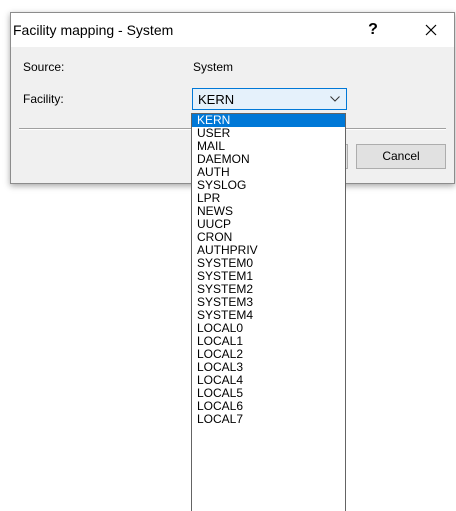 The image size is (456, 511). What do you see at coordinates (373, 30) in the screenshot?
I see `help-button: ?` at bounding box center [373, 30].